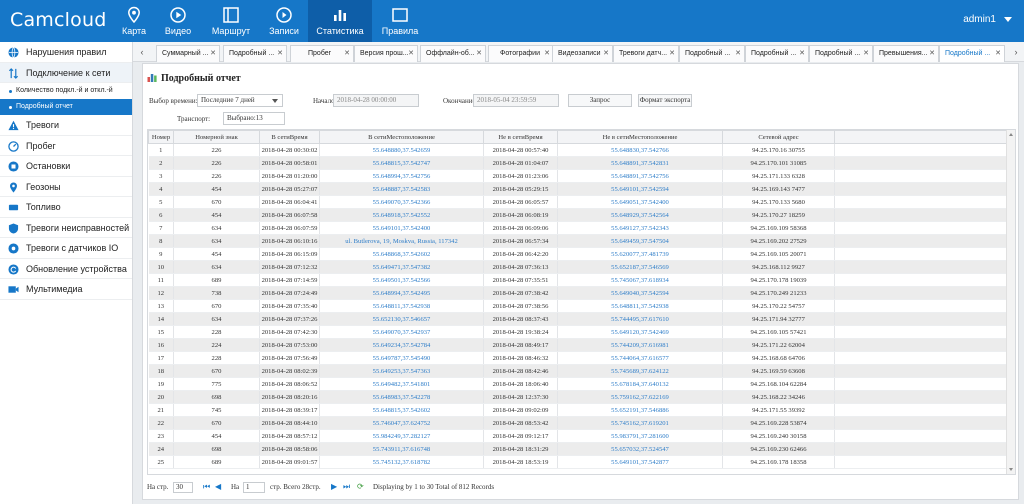 The height and width of the screenshot is (504, 1024). I want to click on column-header: В сетиМестоположение, so click(401, 137).